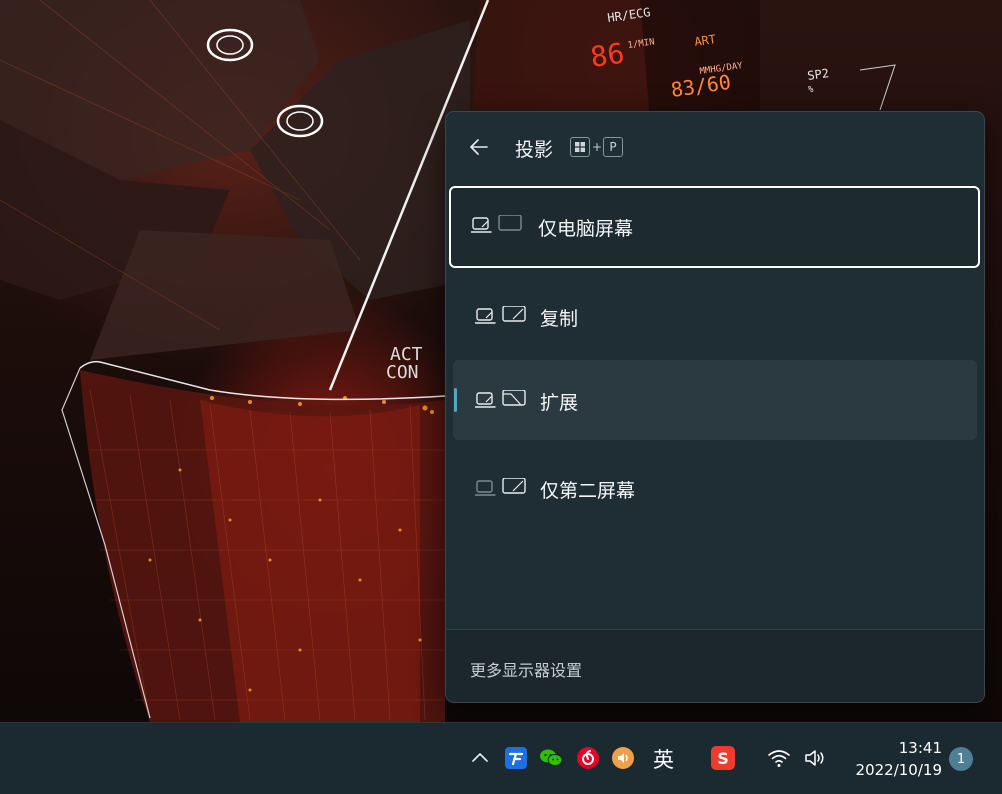  What do you see at coordinates (613, 147) in the screenshot?
I see `p-key: P` at bounding box center [613, 147].